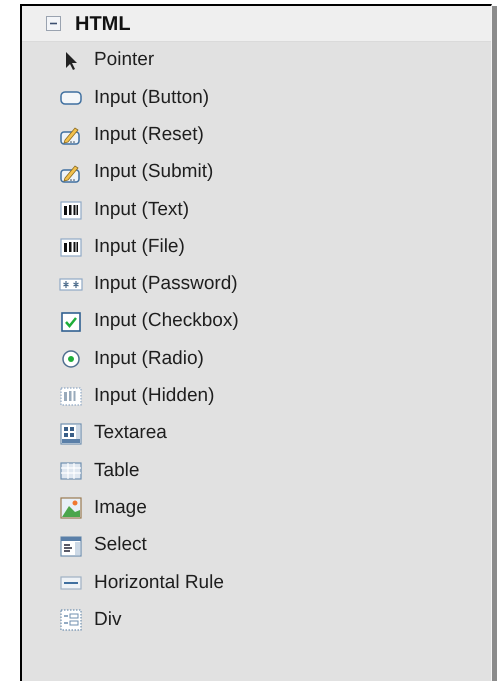 This screenshot has height=681, width=501. What do you see at coordinates (159, 583) in the screenshot?
I see `toolbox-item: Horizontal Rule` at bounding box center [159, 583].